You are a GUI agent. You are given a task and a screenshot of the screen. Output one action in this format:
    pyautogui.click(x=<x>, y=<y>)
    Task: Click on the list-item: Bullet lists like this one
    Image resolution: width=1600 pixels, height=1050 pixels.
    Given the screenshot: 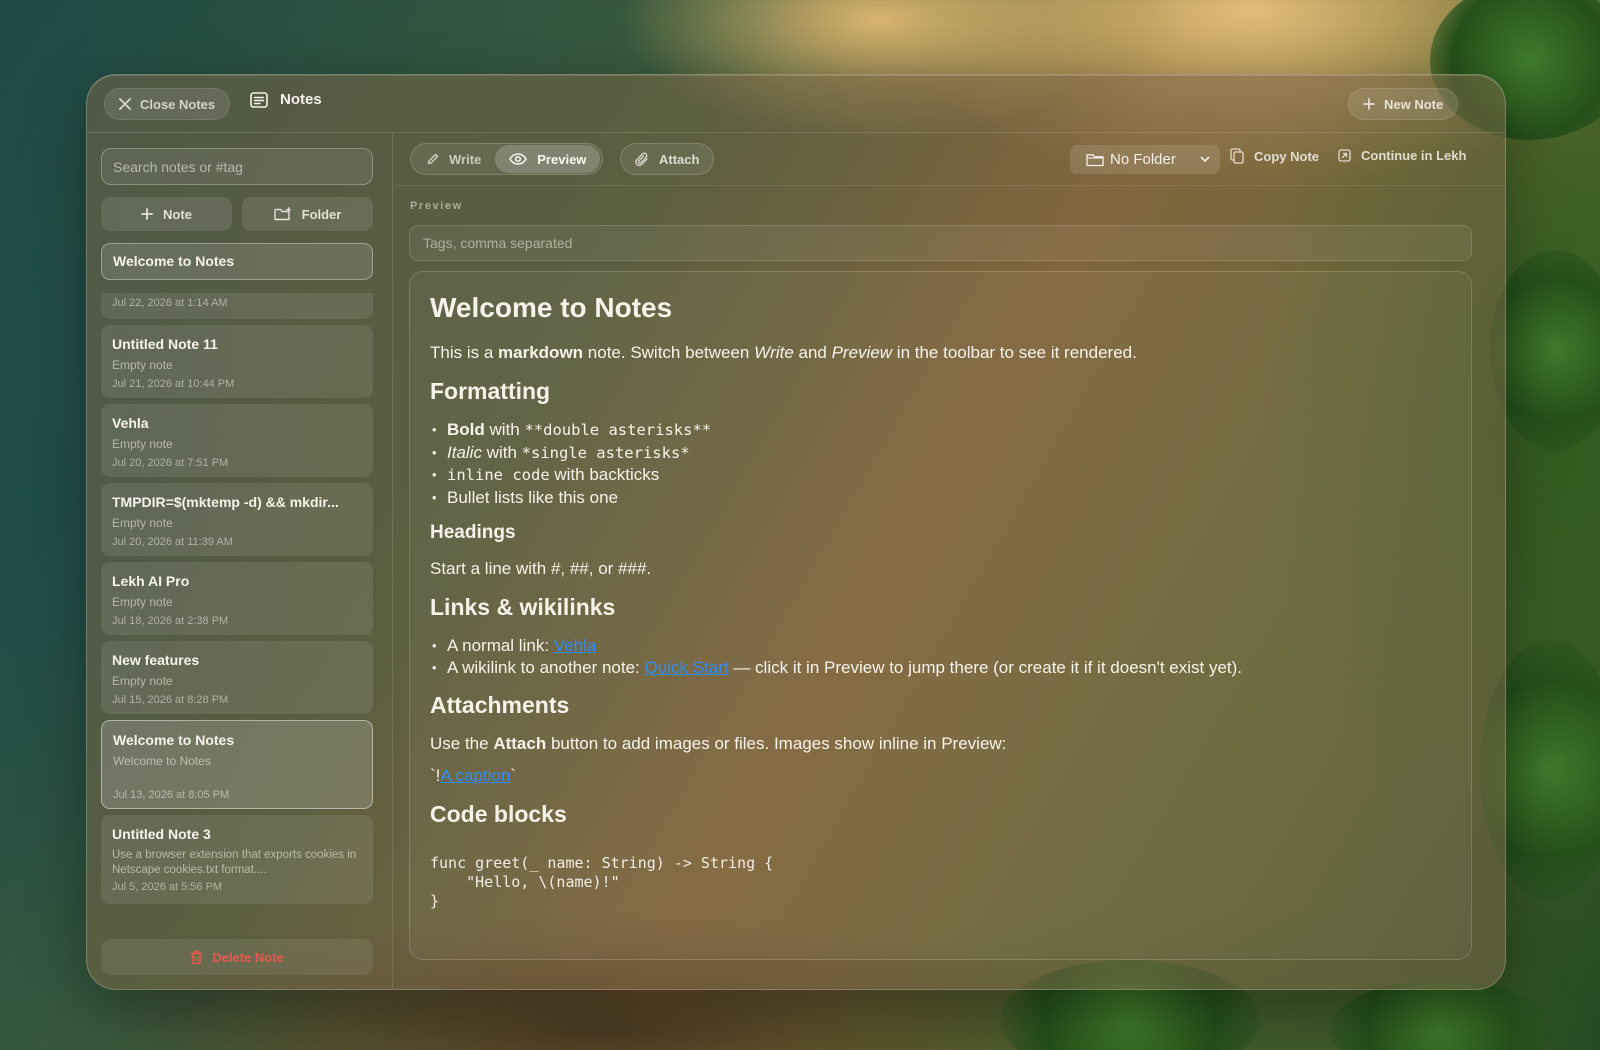 What is the action you would take?
    pyautogui.click(x=940, y=498)
    